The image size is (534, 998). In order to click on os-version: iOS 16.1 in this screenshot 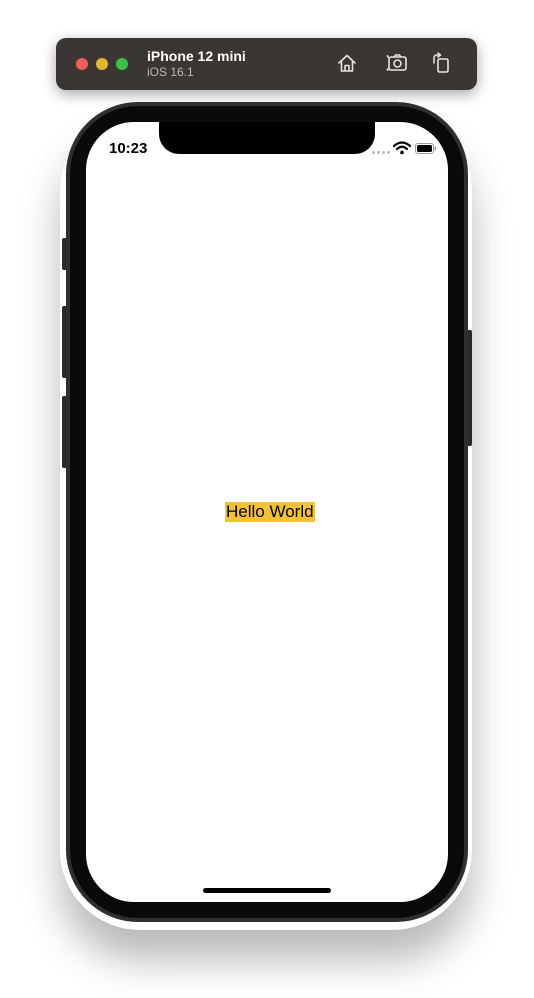, I will do `click(170, 72)`.